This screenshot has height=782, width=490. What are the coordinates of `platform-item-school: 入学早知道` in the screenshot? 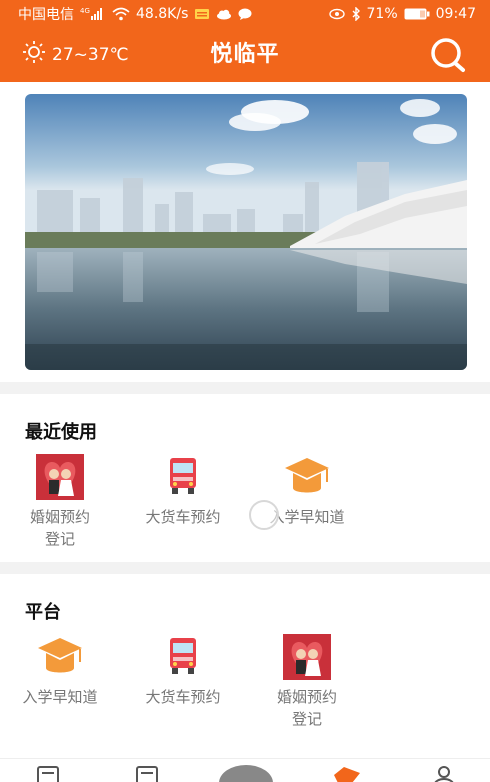 It's located at (60, 671).